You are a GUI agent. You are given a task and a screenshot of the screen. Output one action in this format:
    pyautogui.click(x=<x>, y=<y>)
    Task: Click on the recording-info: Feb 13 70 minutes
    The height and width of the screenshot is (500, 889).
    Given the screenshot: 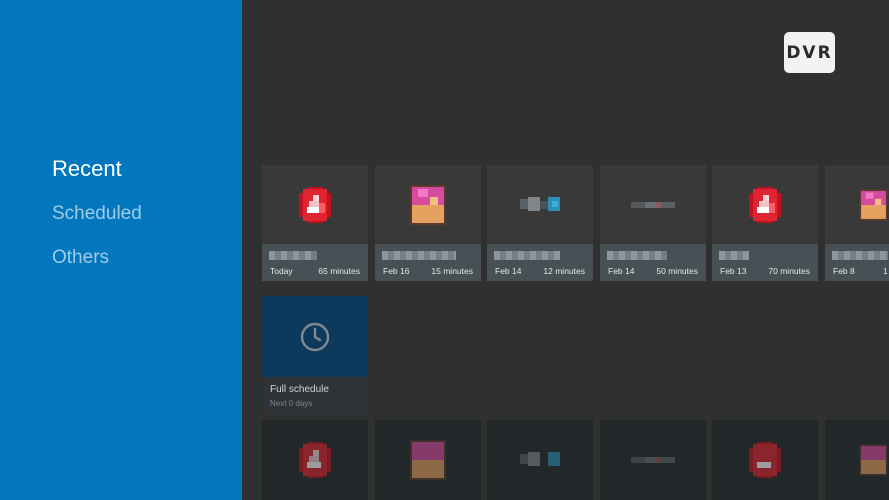 What is the action you would take?
    pyautogui.click(x=765, y=262)
    